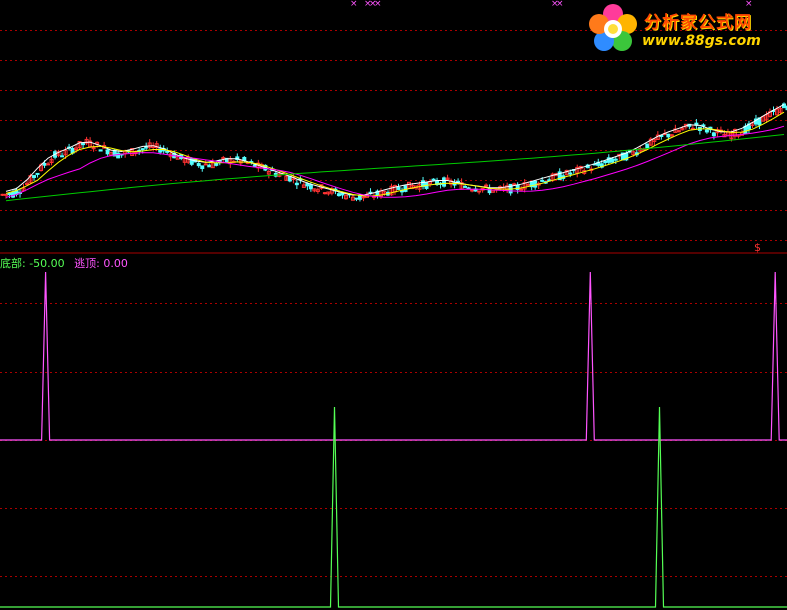  What do you see at coordinates (701, 41) in the screenshot?
I see `watermark-url: www.88gs.com` at bounding box center [701, 41].